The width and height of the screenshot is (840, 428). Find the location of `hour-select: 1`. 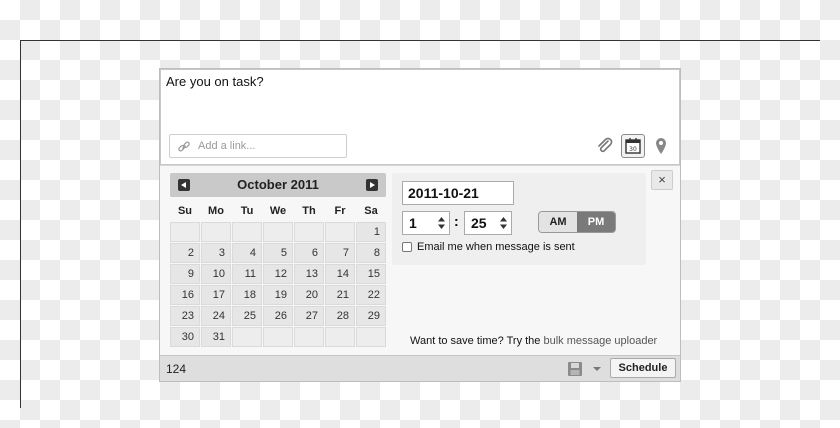

hour-select: 1 is located at coordinates (426, 223).